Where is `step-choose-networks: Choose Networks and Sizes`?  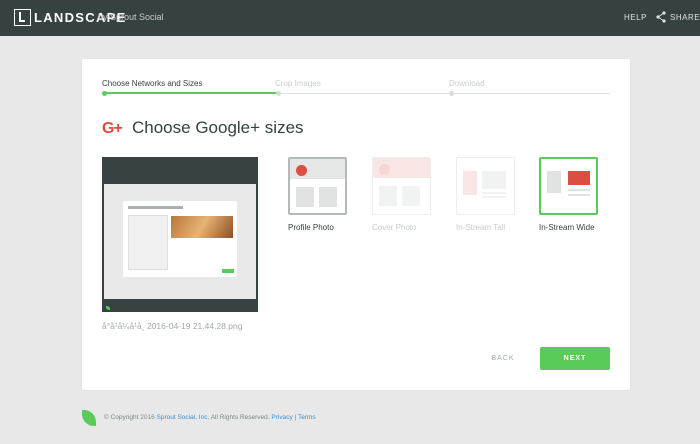 step-choose-networks: Choose Networks and Sizes is located at coordinates (152, 83).